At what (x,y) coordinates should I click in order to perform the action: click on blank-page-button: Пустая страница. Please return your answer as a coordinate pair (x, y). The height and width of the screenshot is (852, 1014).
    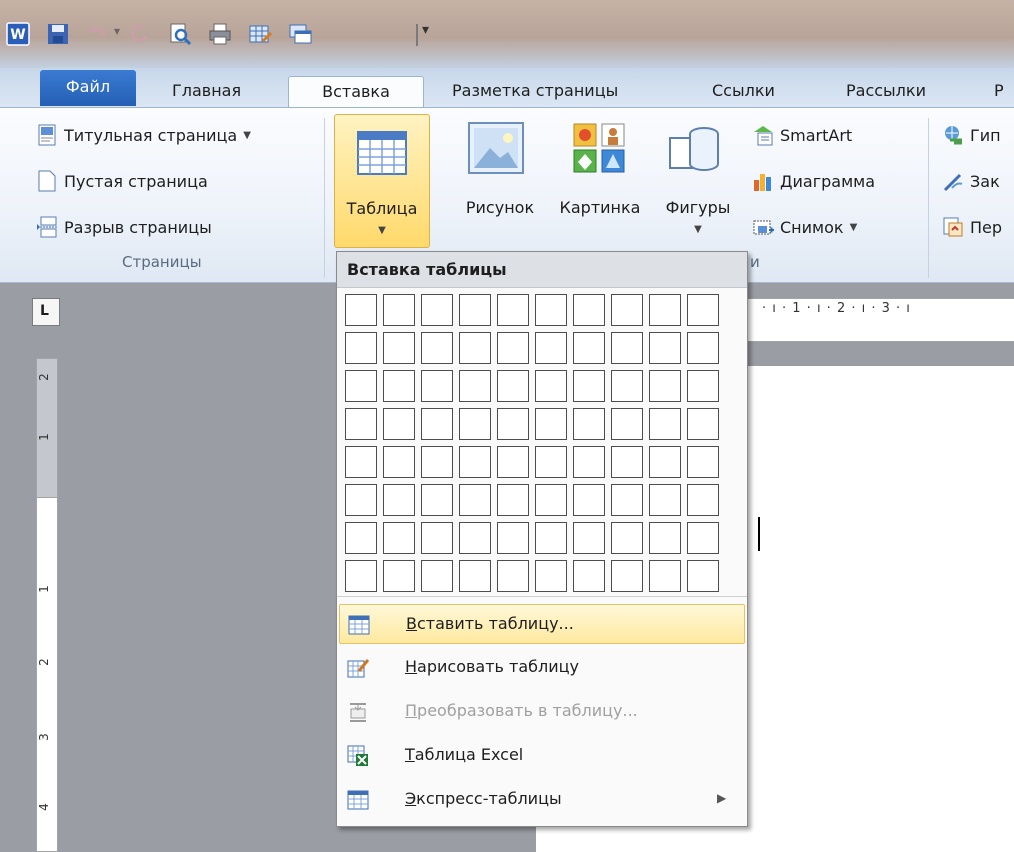
    Looking at the image, I should click on (122, 181).